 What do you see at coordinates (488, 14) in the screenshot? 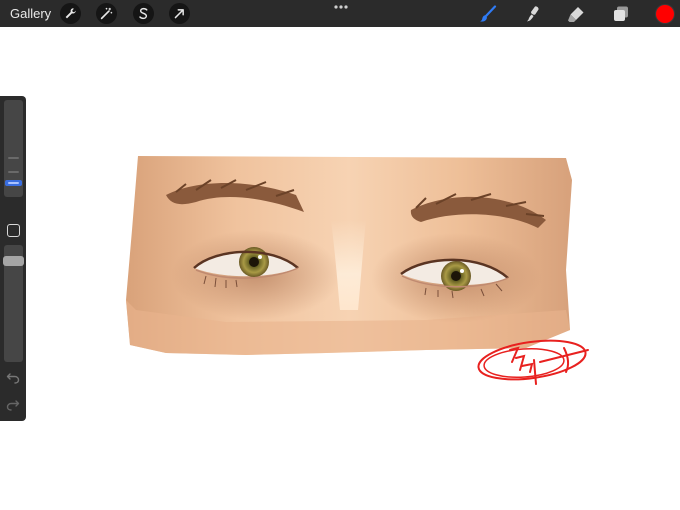
I see `brush-icon` at bounding box center [488, 14].